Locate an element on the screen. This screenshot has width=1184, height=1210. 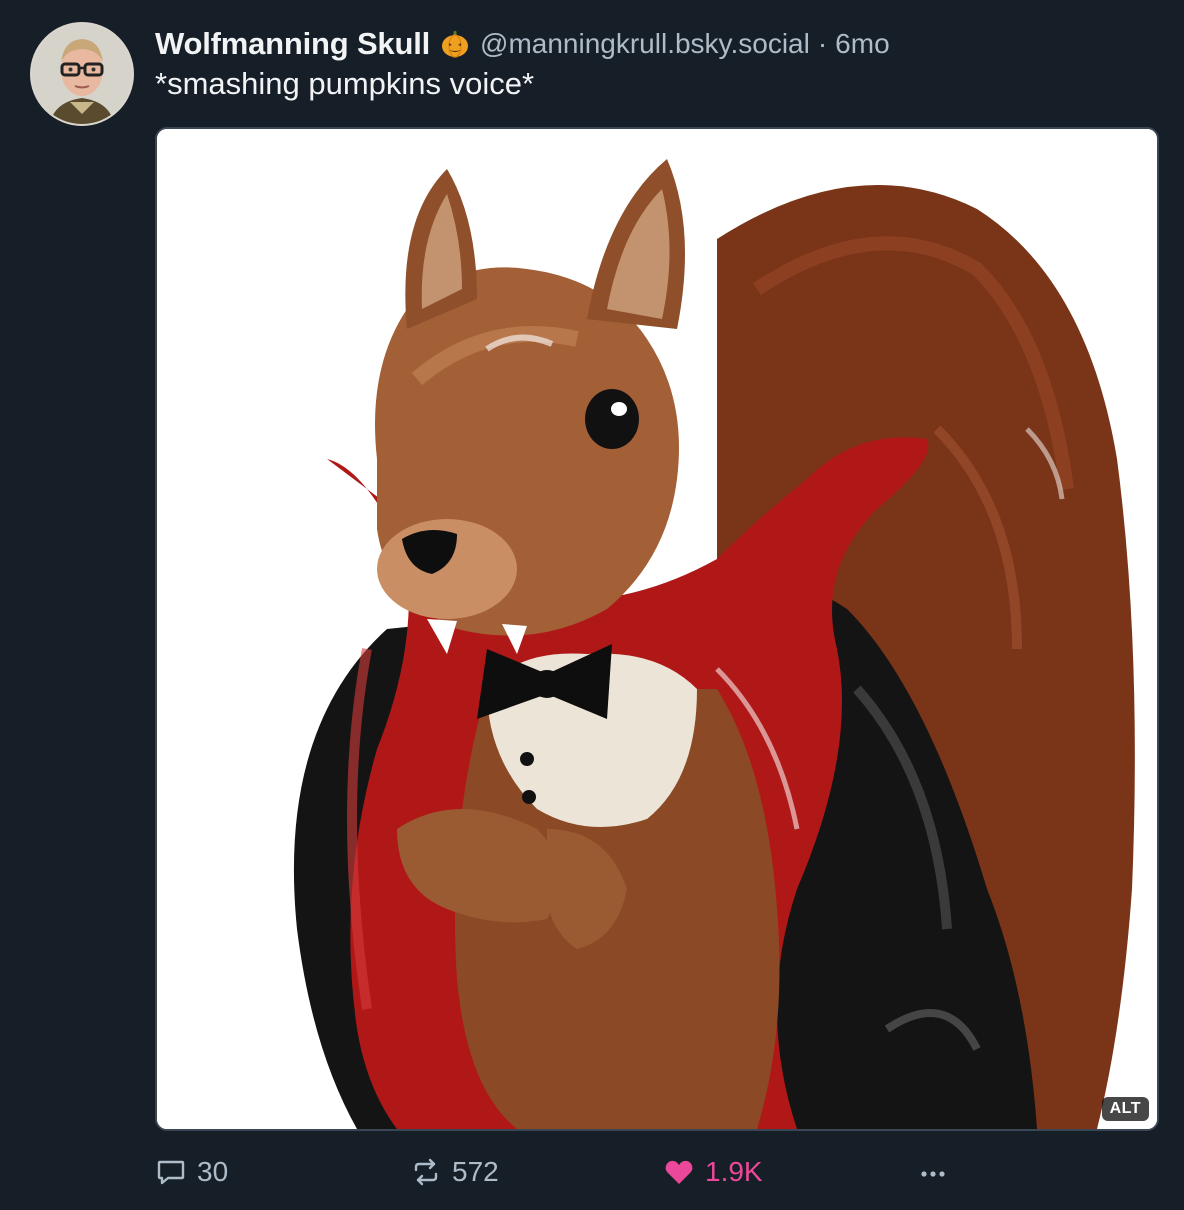
post-timestamp: 6mo is located at coordinates (862, 44).